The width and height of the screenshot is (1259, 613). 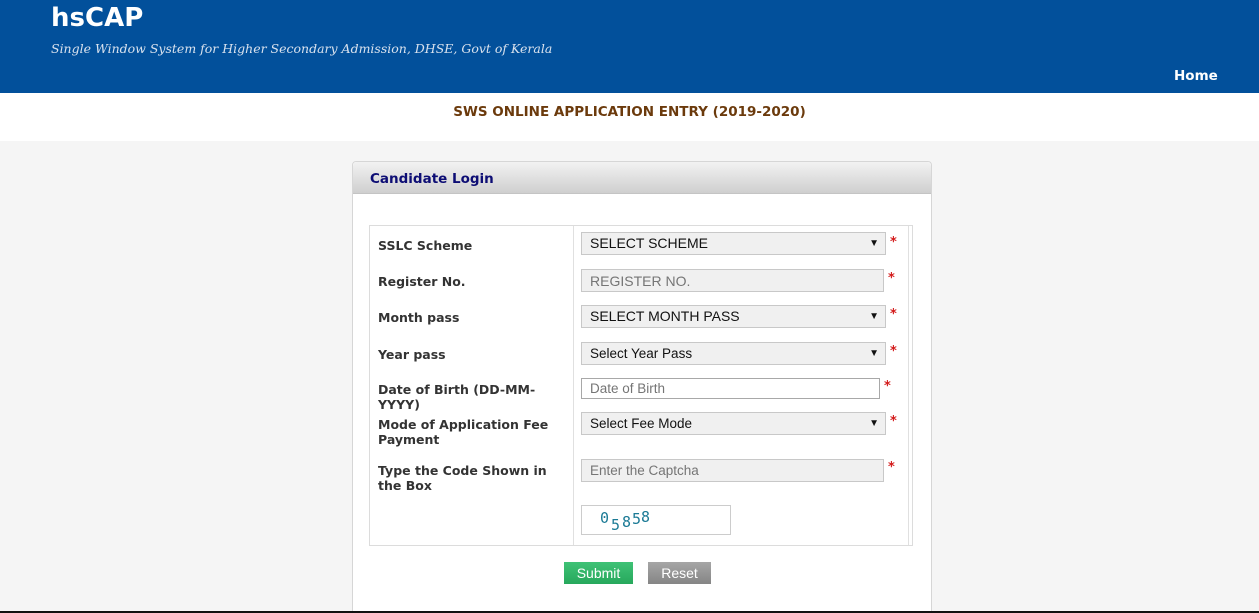 What do you see at coordinates (629, 112) in the screenshot?
I see `page-title: SWS ONLINE APPLICATION ENTRY (2019-2020)` at bounding box center [629, 112].